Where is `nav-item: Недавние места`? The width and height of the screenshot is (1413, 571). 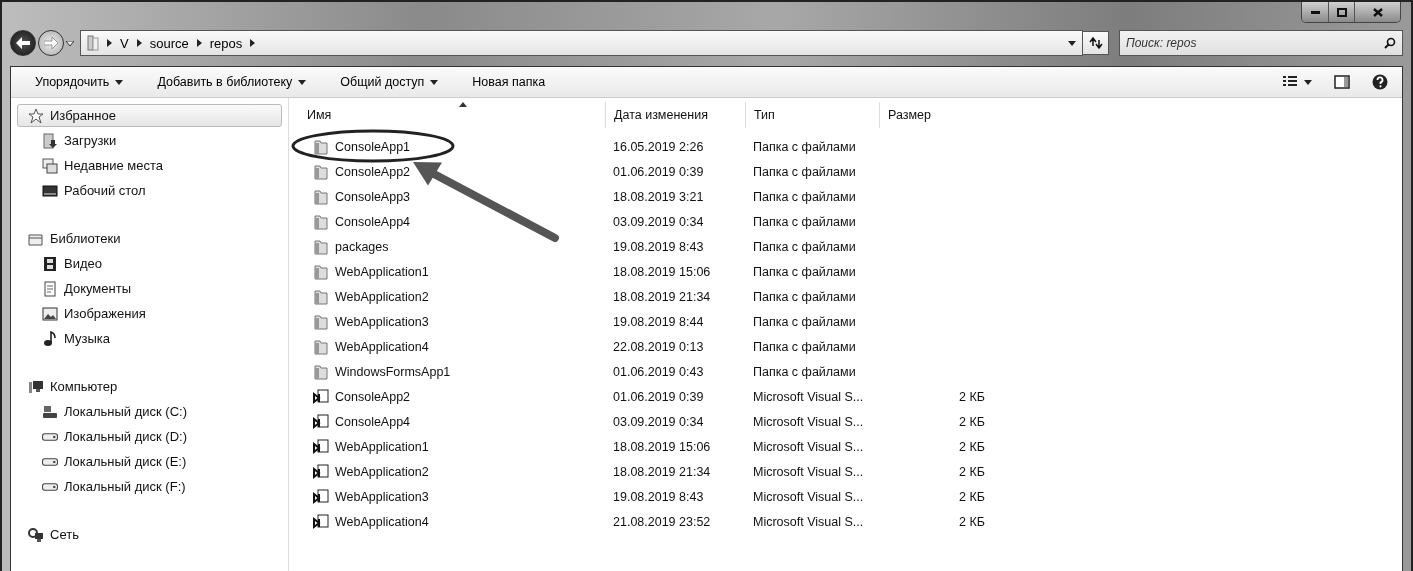 nav-item: Недавние места is located at coordinates (149, 165).